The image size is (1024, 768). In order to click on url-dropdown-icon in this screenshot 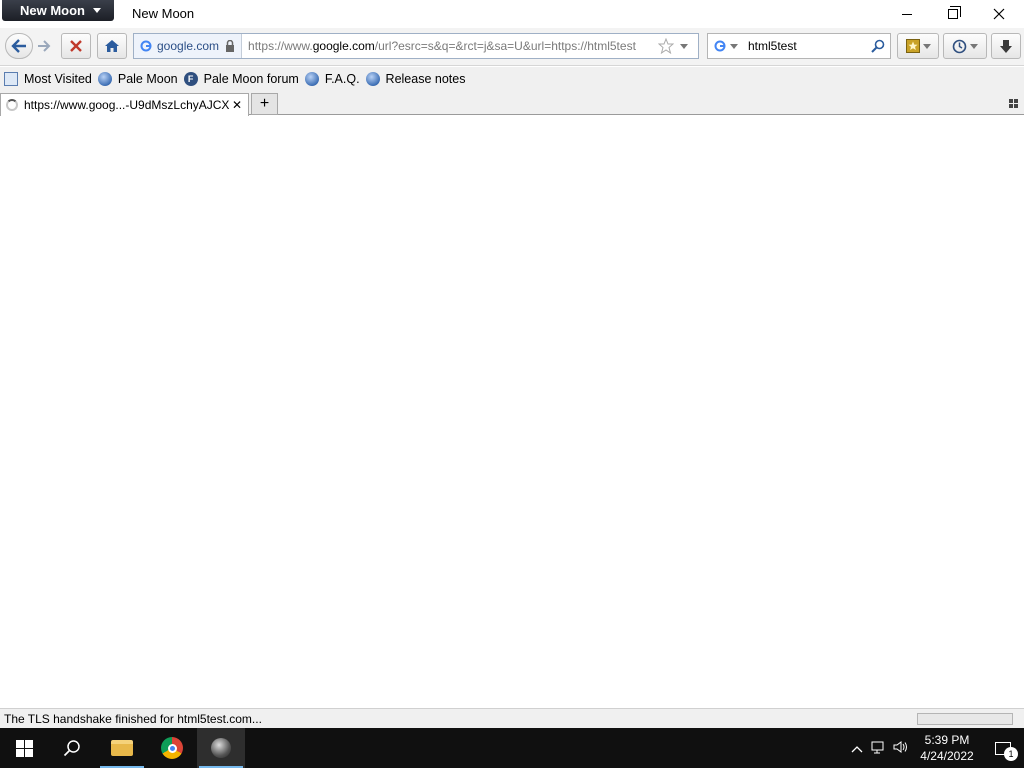, I will do `click(684, 46)`.